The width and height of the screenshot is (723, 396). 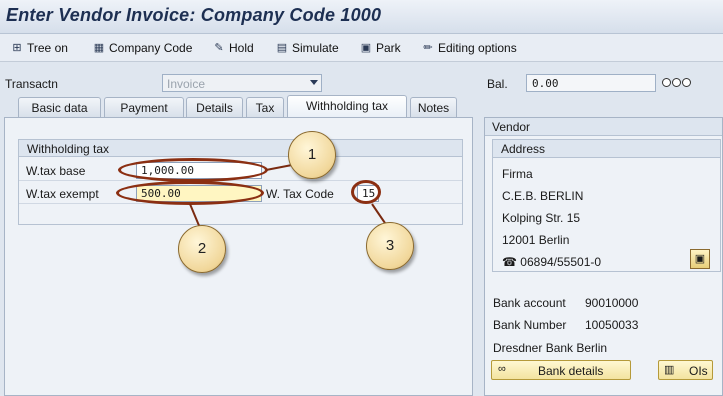 What do you see at coordinates (669, 370) in the screenshot?
I see `table-icon: ▥` at bounding box center [669, 370].